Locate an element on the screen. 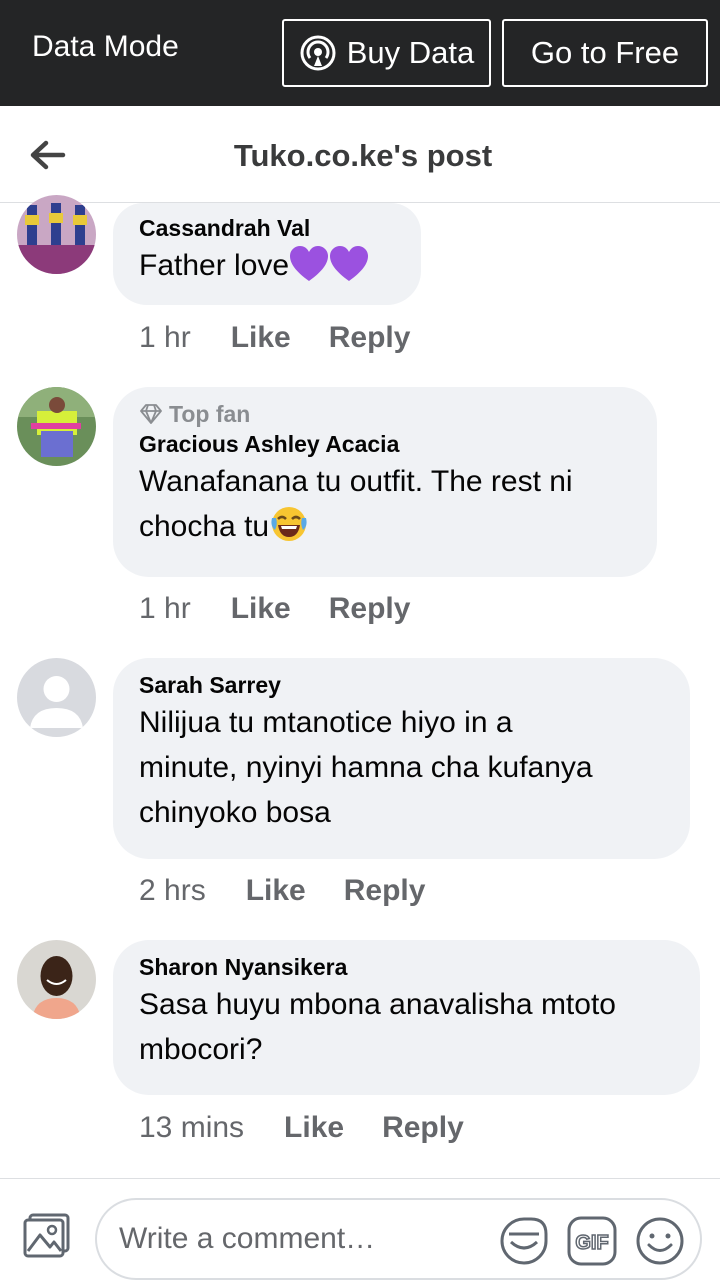  emoji-smile-icon is located at coordinates (660, 1241).